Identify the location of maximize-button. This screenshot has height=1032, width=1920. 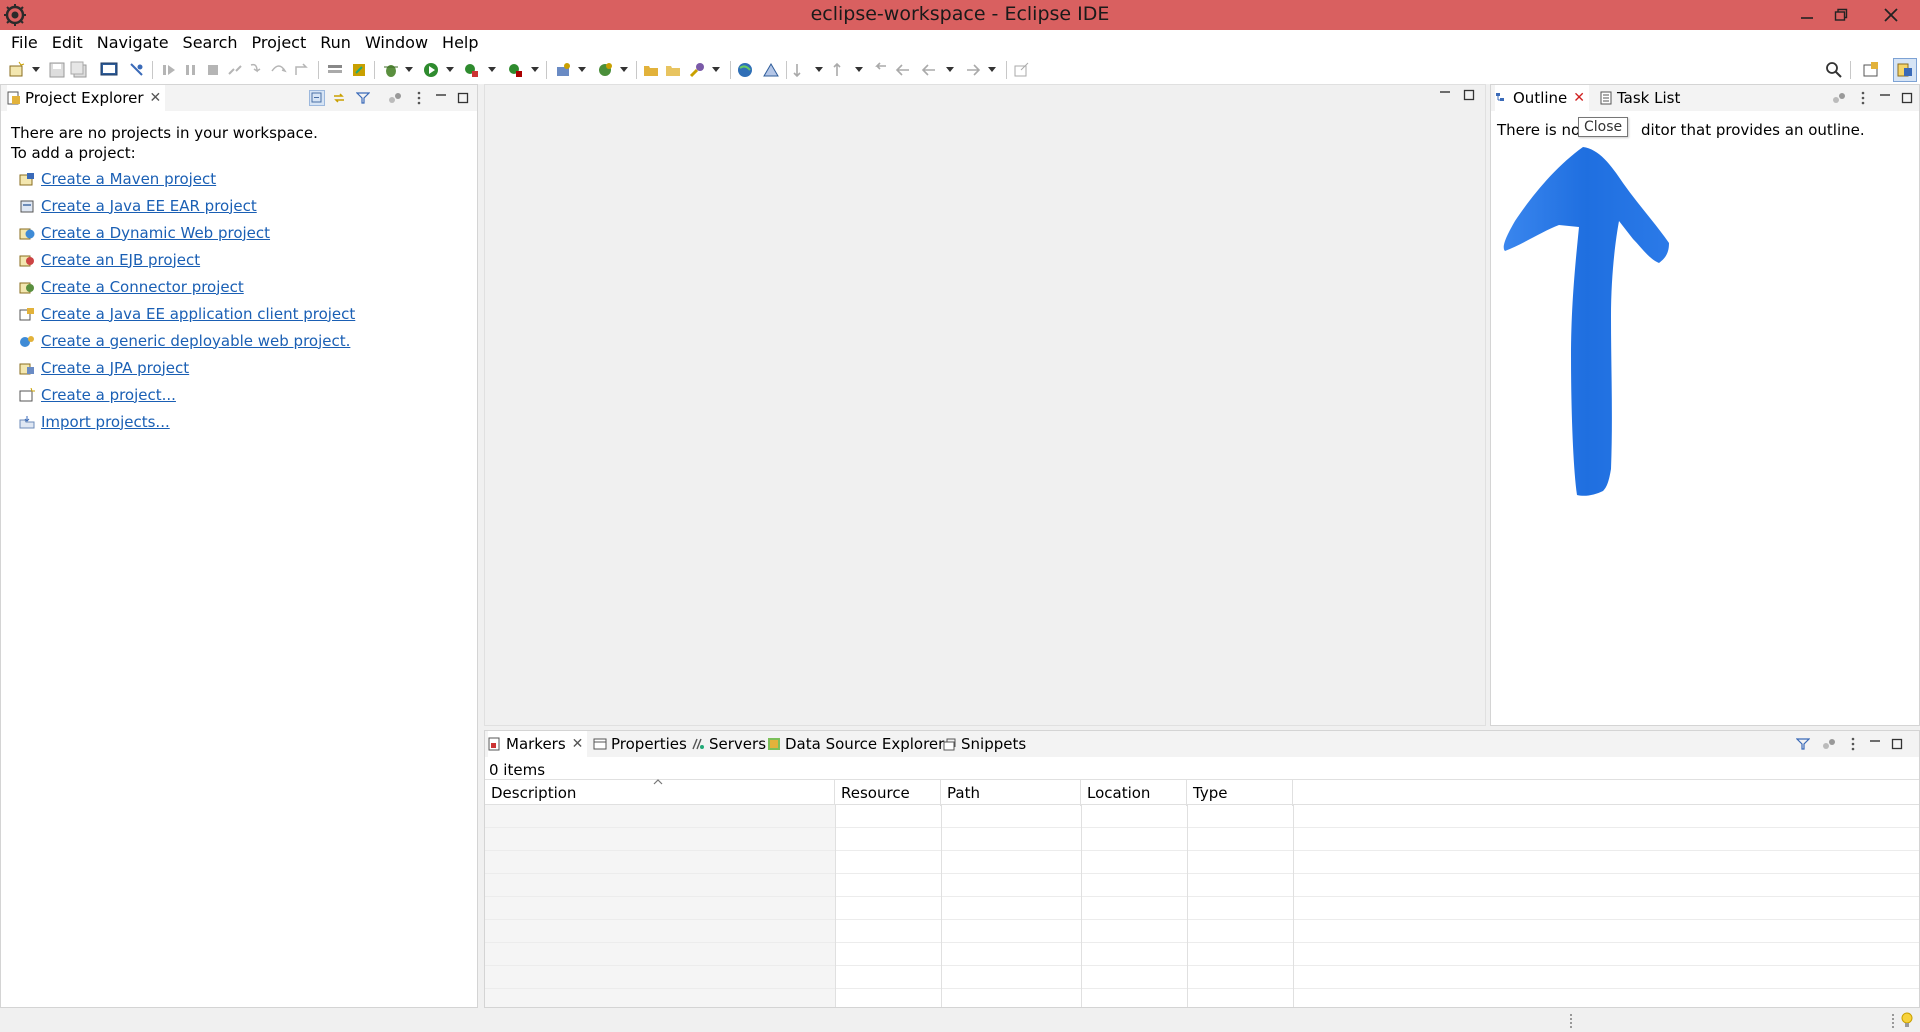
(1841, 15).